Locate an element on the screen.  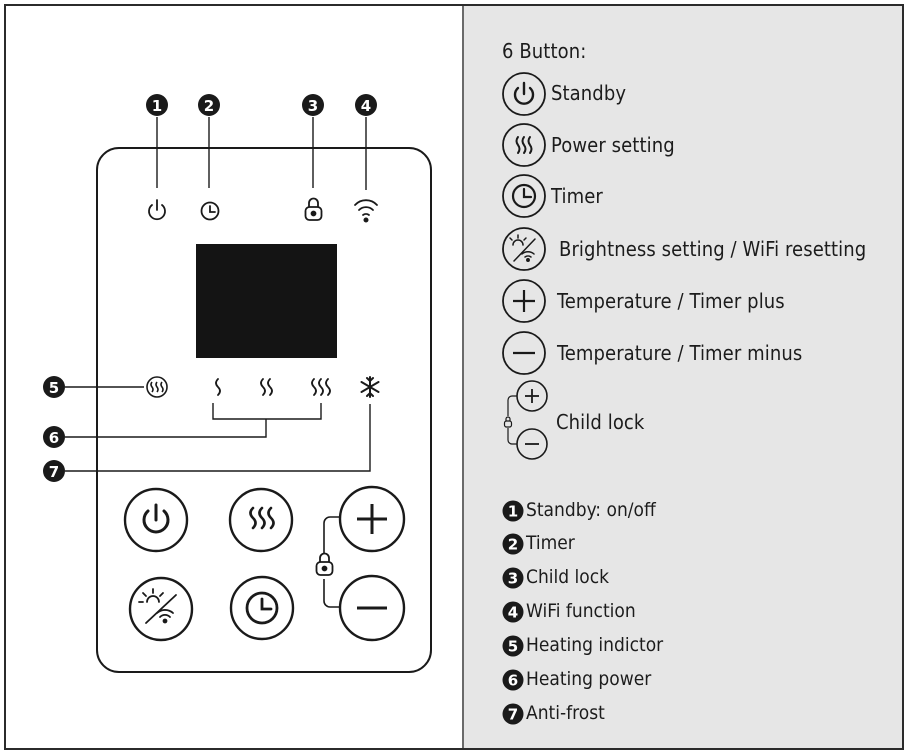
indicator-6-label: Heating power is located at coordinates (589, 679).